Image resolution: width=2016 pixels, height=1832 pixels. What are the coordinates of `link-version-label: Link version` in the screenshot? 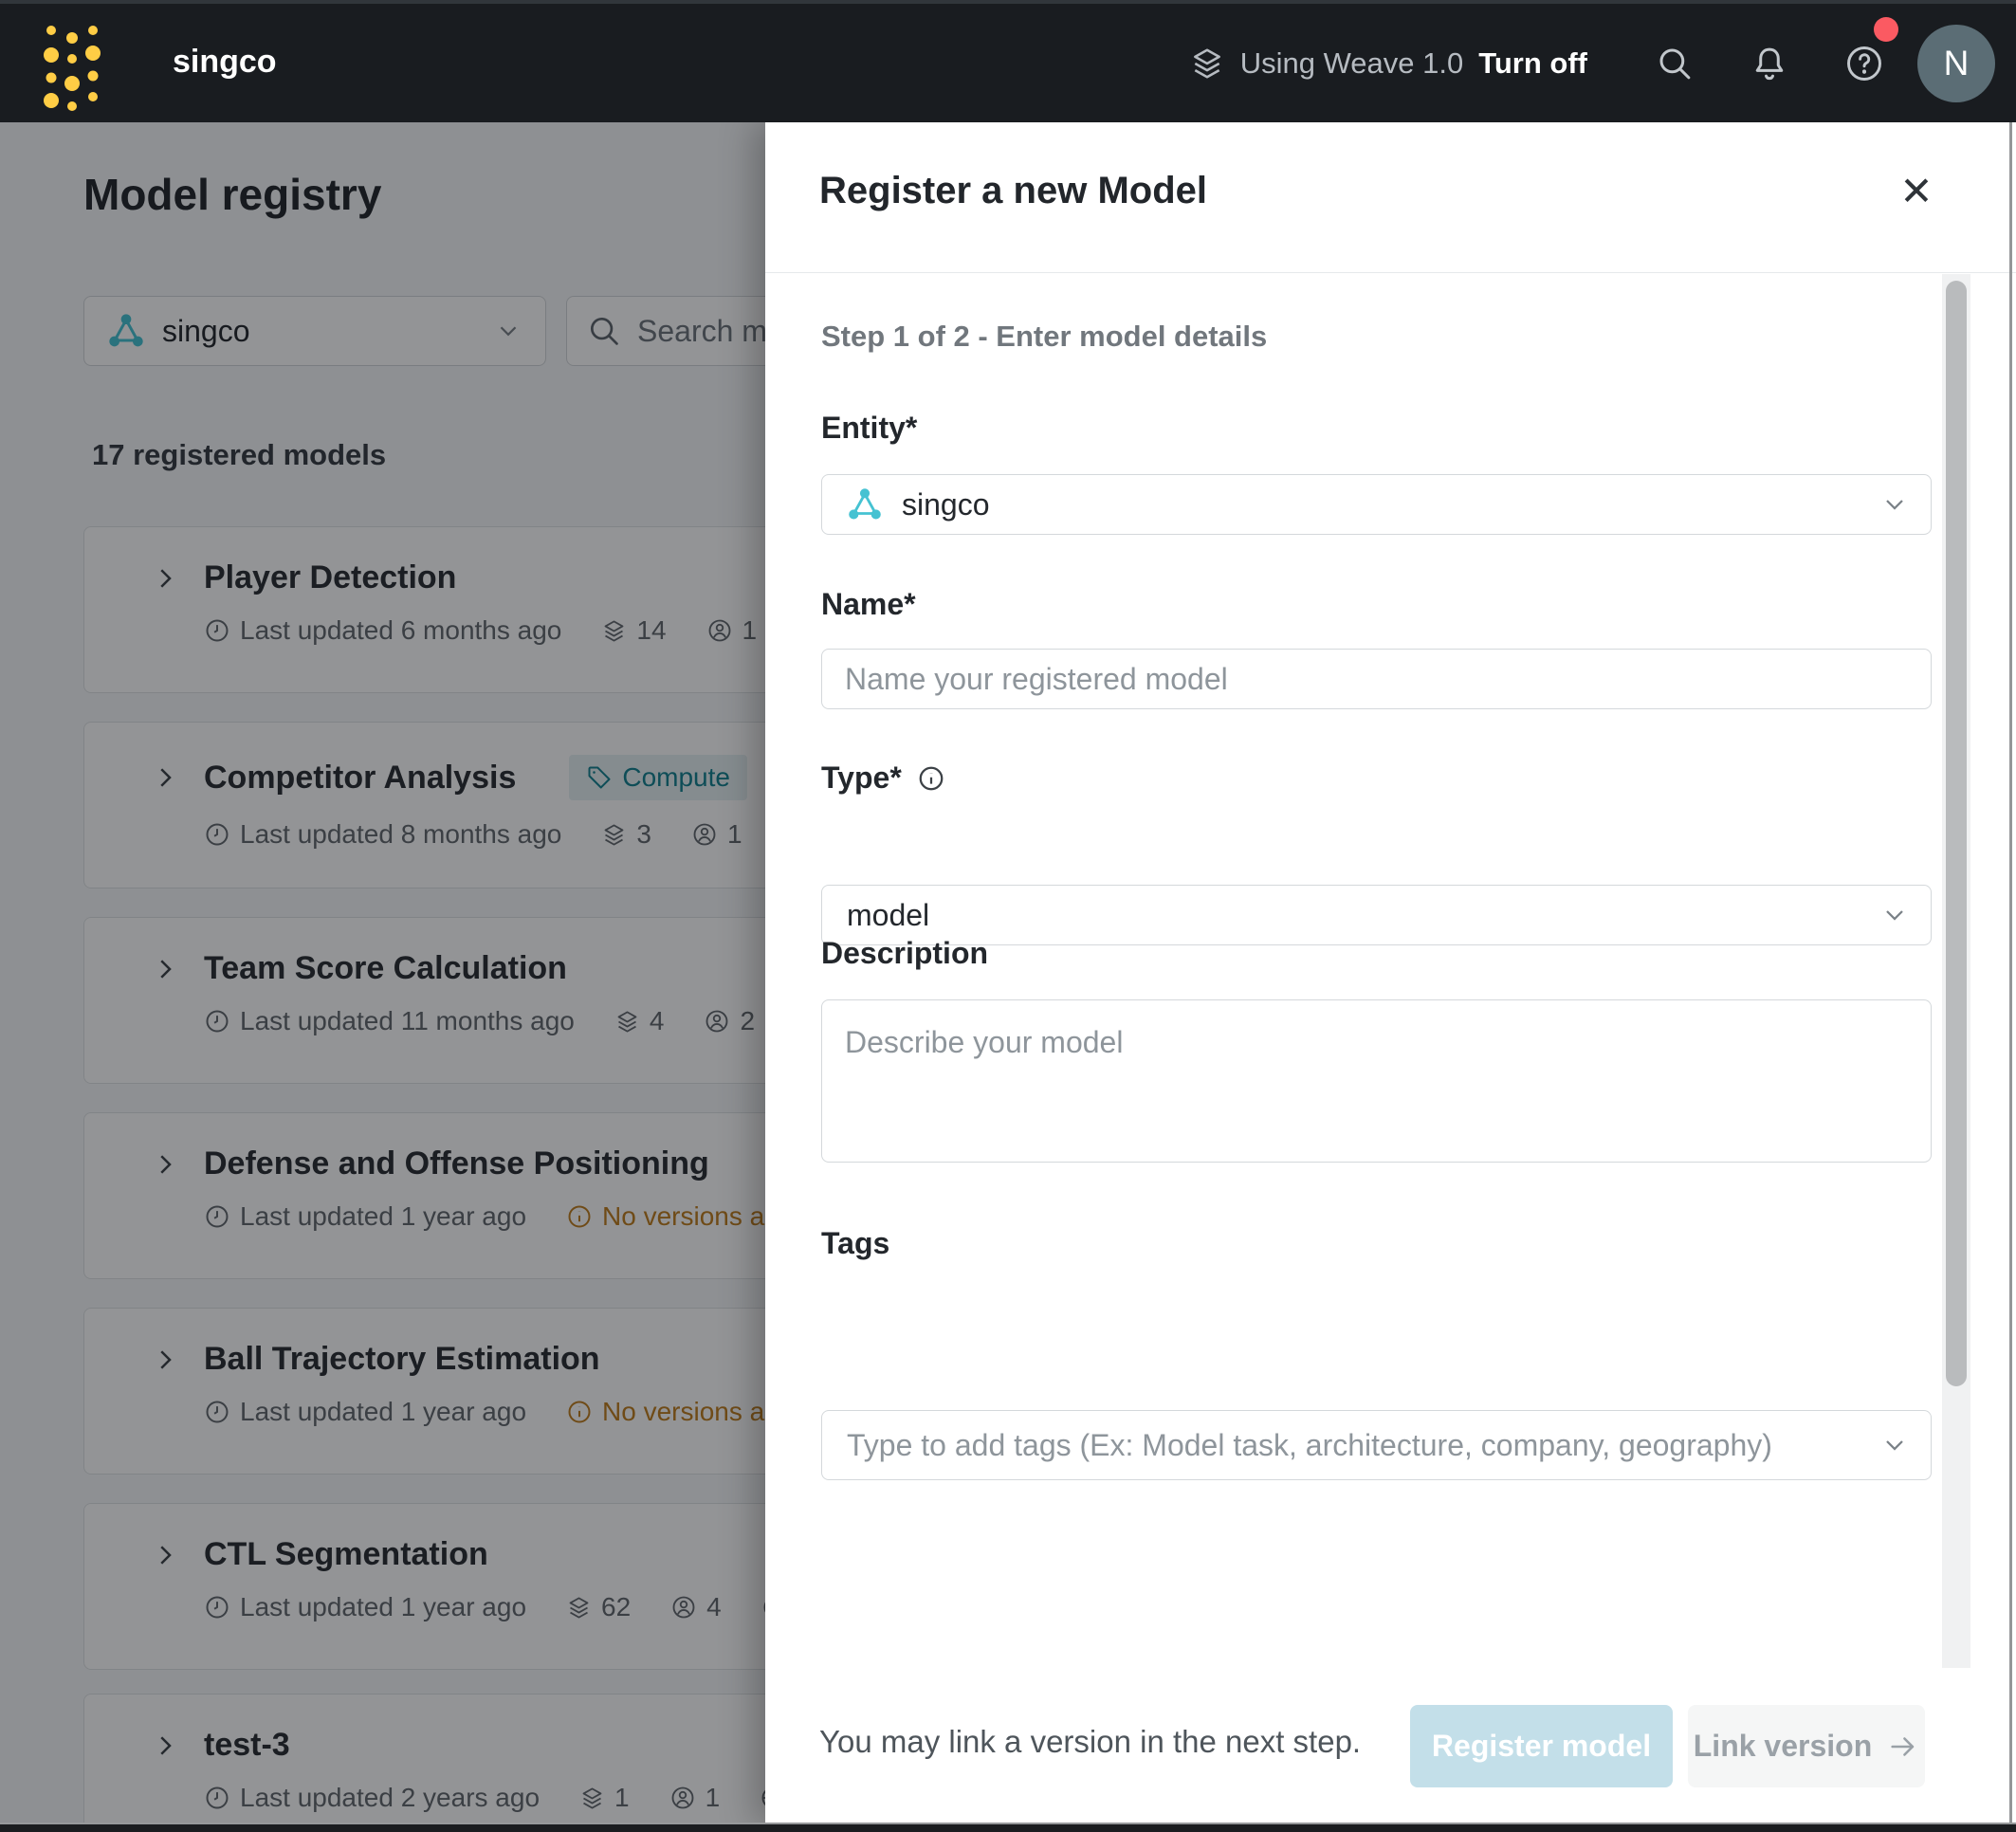 It's located at (1783, 1746).